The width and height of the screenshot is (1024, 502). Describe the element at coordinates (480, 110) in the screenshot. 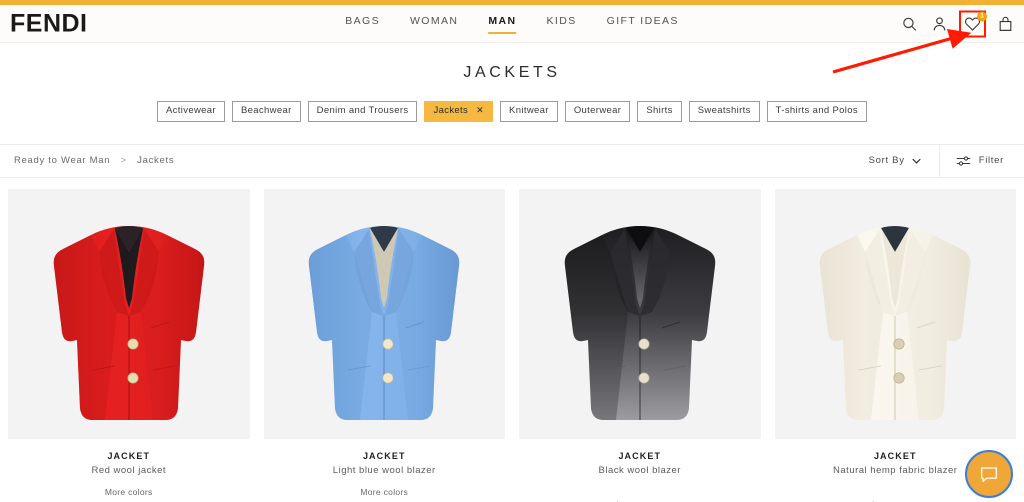

I see `chip-remove-icon: ✕` at that location.